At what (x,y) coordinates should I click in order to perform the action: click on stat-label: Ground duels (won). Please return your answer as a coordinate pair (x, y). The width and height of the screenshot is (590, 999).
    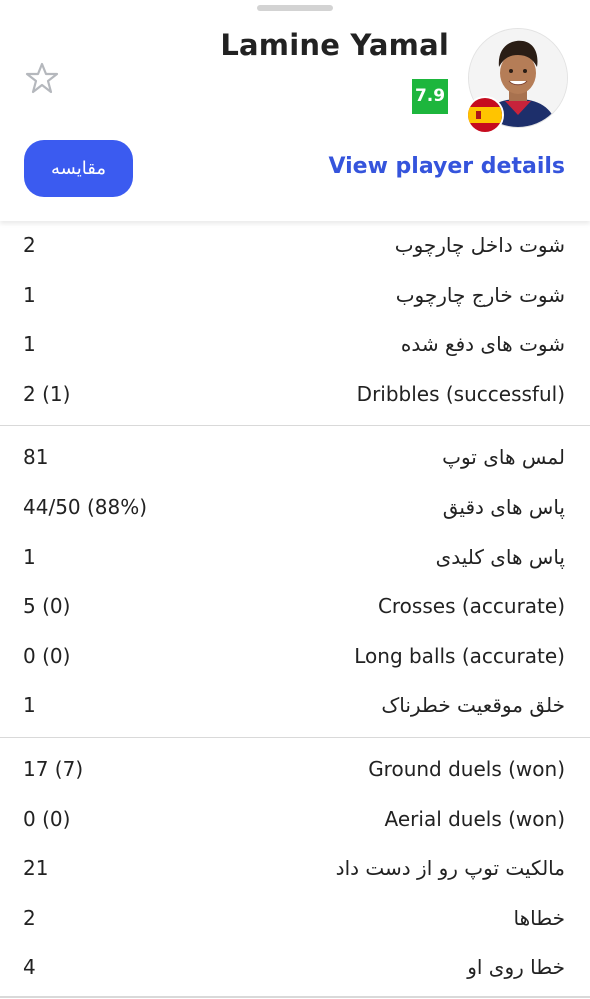
    Looking at the image, I should click on (466, 768).